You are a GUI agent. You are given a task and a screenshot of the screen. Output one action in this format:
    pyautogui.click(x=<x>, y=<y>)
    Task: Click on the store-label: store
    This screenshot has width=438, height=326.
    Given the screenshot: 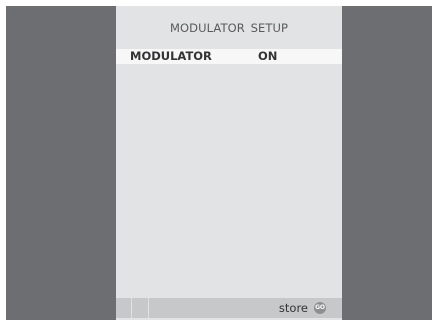 What is the action you would take?
    pyautogui.click(x=293, y=308)
    